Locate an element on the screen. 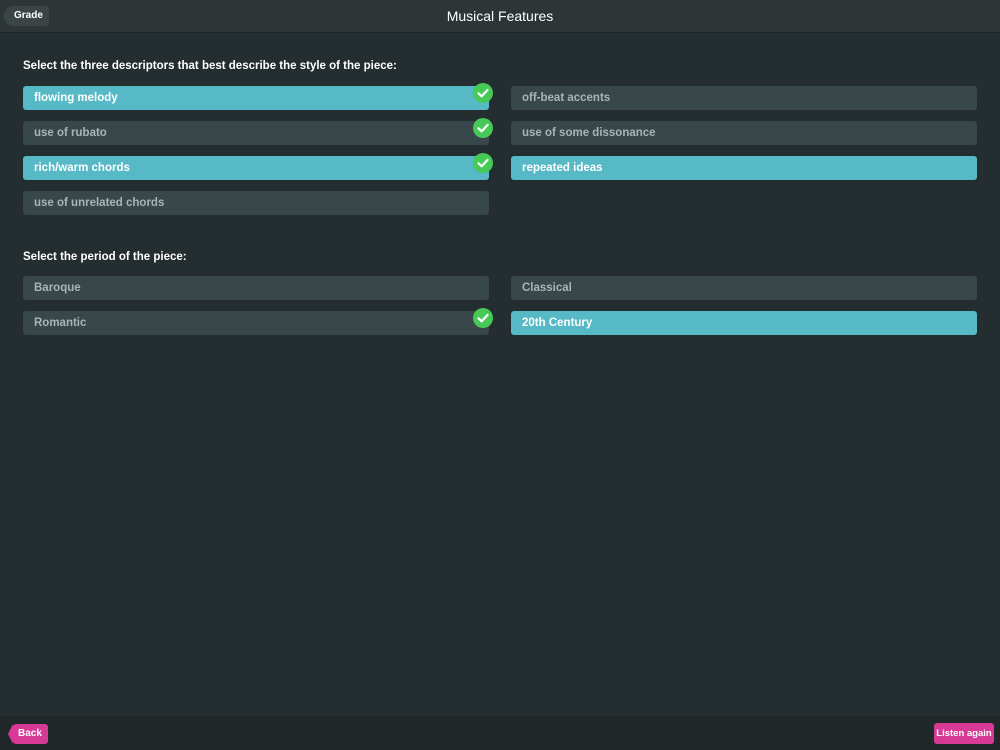 The image size is (1000, 750). page-title: Musical Features is located at coordinates (500, 16).